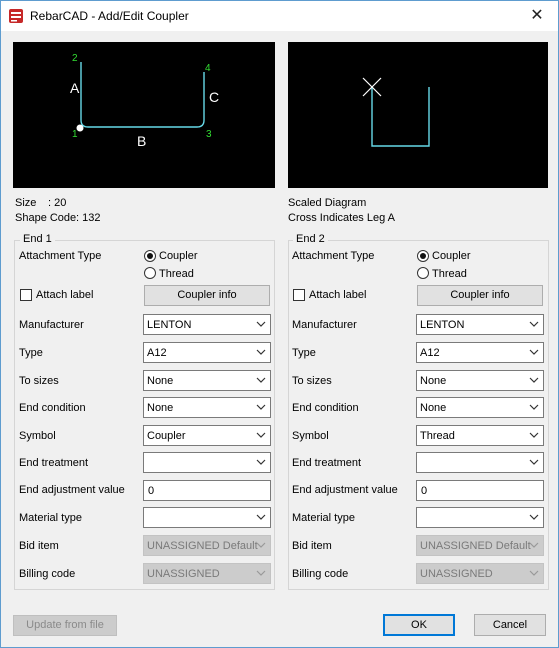 Image resolution: width=559 pixels, height=648 pixels. What do you see at coordinates (207, 407) in the screenshot?
I see `end1-end-condition-select: None` at bounding box center [207, 407].